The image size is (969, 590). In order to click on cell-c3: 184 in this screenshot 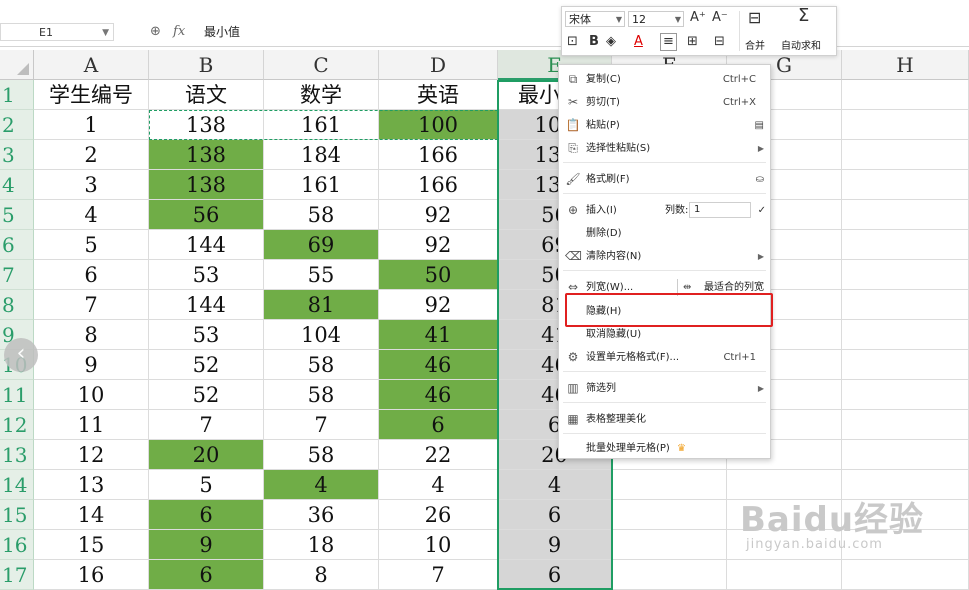, I will do `click(321, 155)`.